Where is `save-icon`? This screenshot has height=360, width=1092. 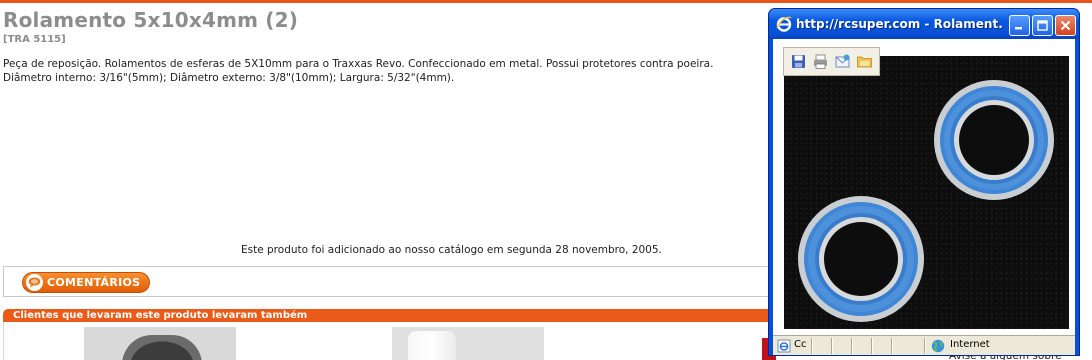
save-icon is located at coordinates (798, 61).